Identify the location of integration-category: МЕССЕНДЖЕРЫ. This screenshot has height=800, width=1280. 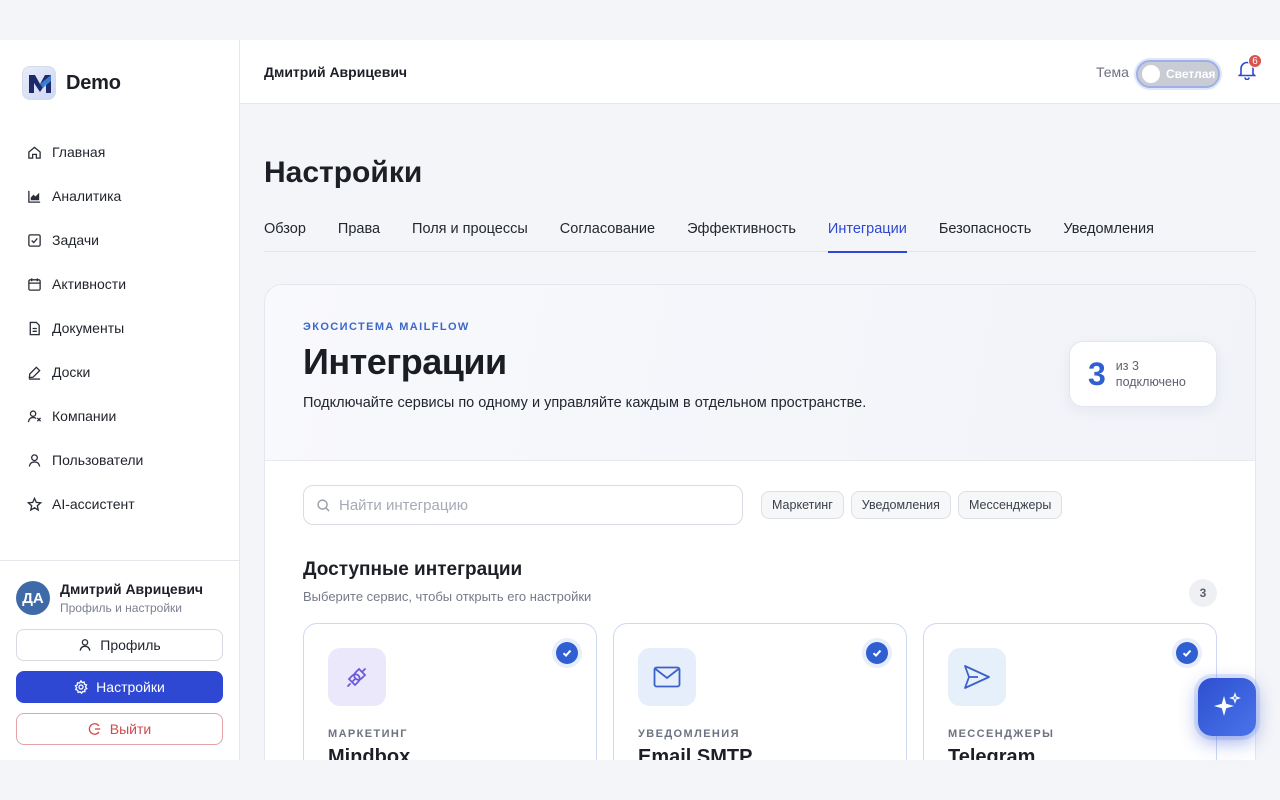
(1001, 734).